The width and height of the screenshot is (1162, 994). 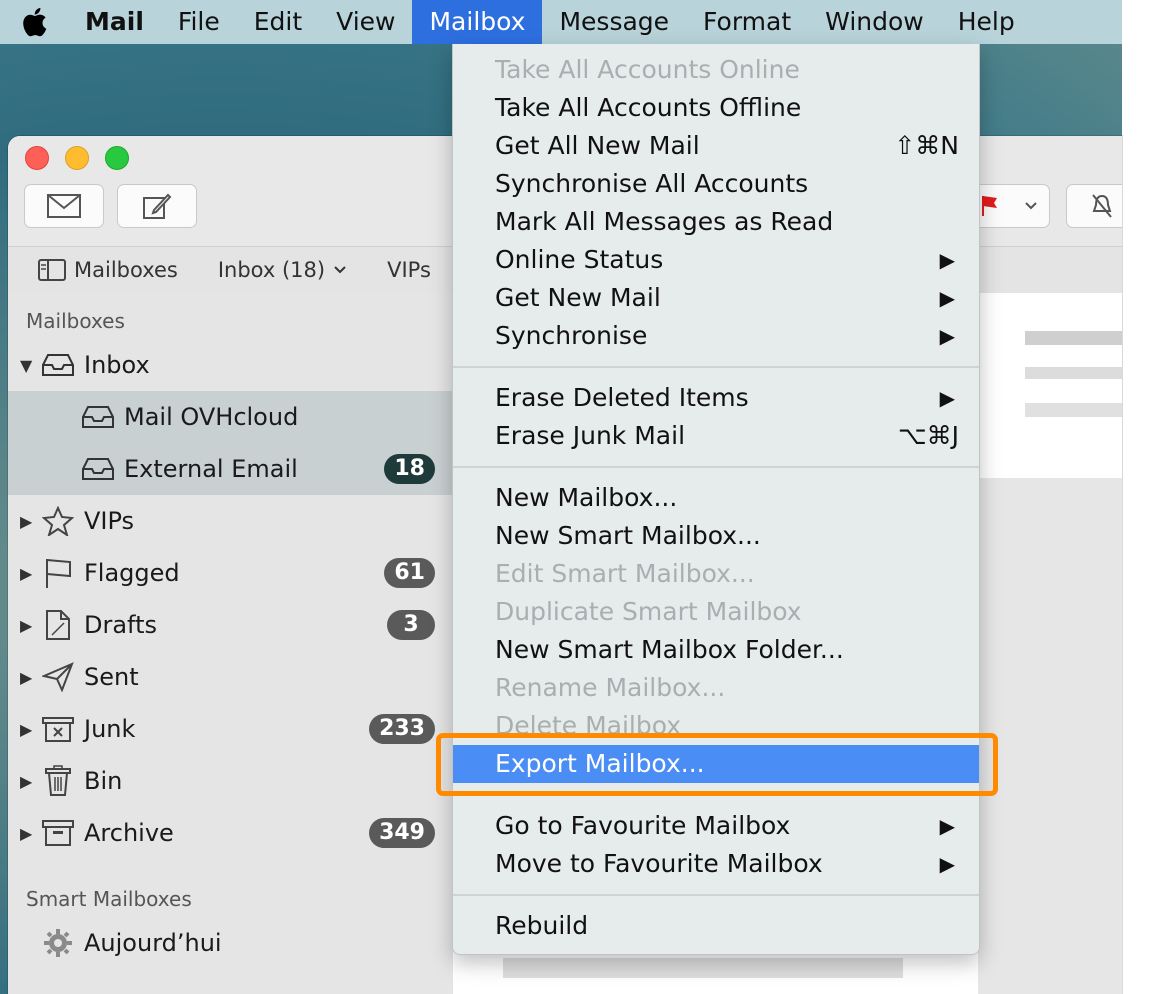 What do you see at coordinates (716, 926) in the screenshot?
I see `menu-item-rebuild: Rebuild` at bounding box center [716, 926].